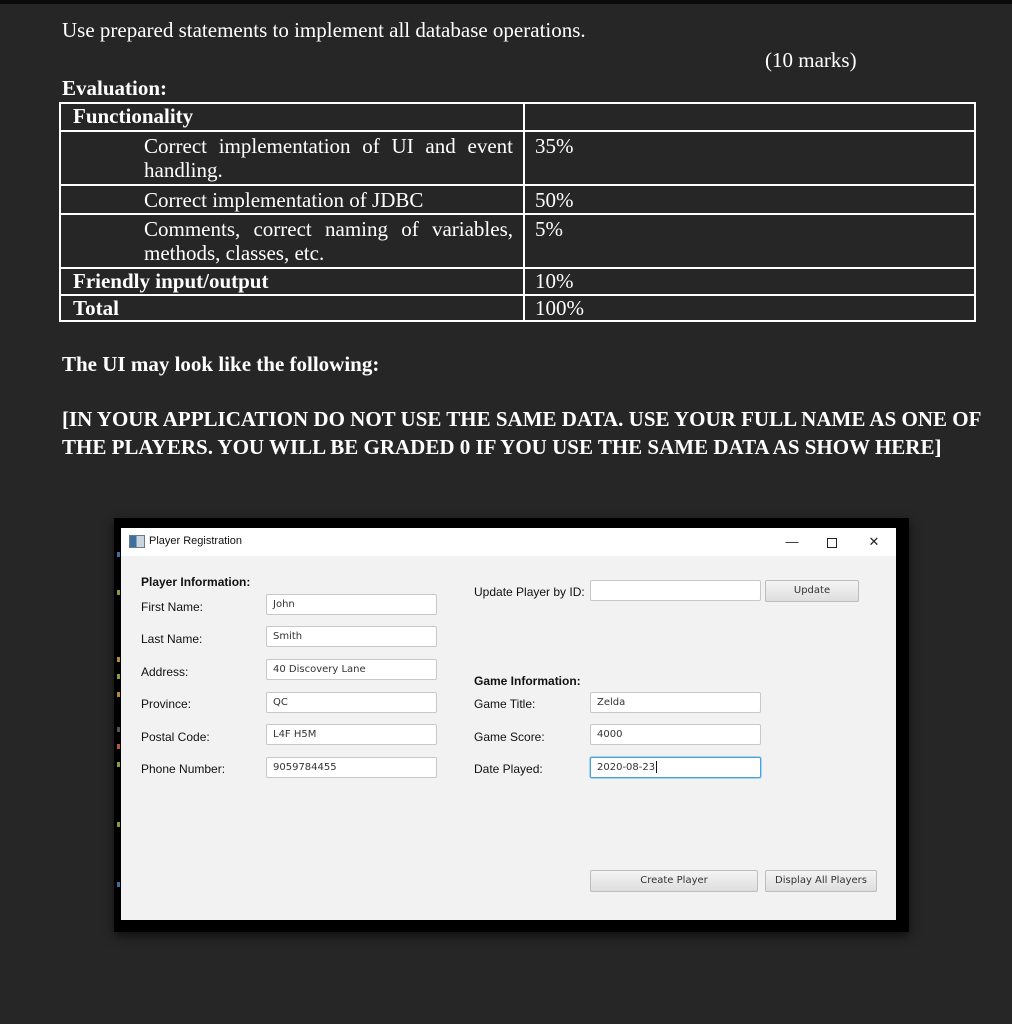 Image resolution: width=1012 pixels, height=1024 pixels. I want to click on last-name-label: Last Name:, so click(172, 639).